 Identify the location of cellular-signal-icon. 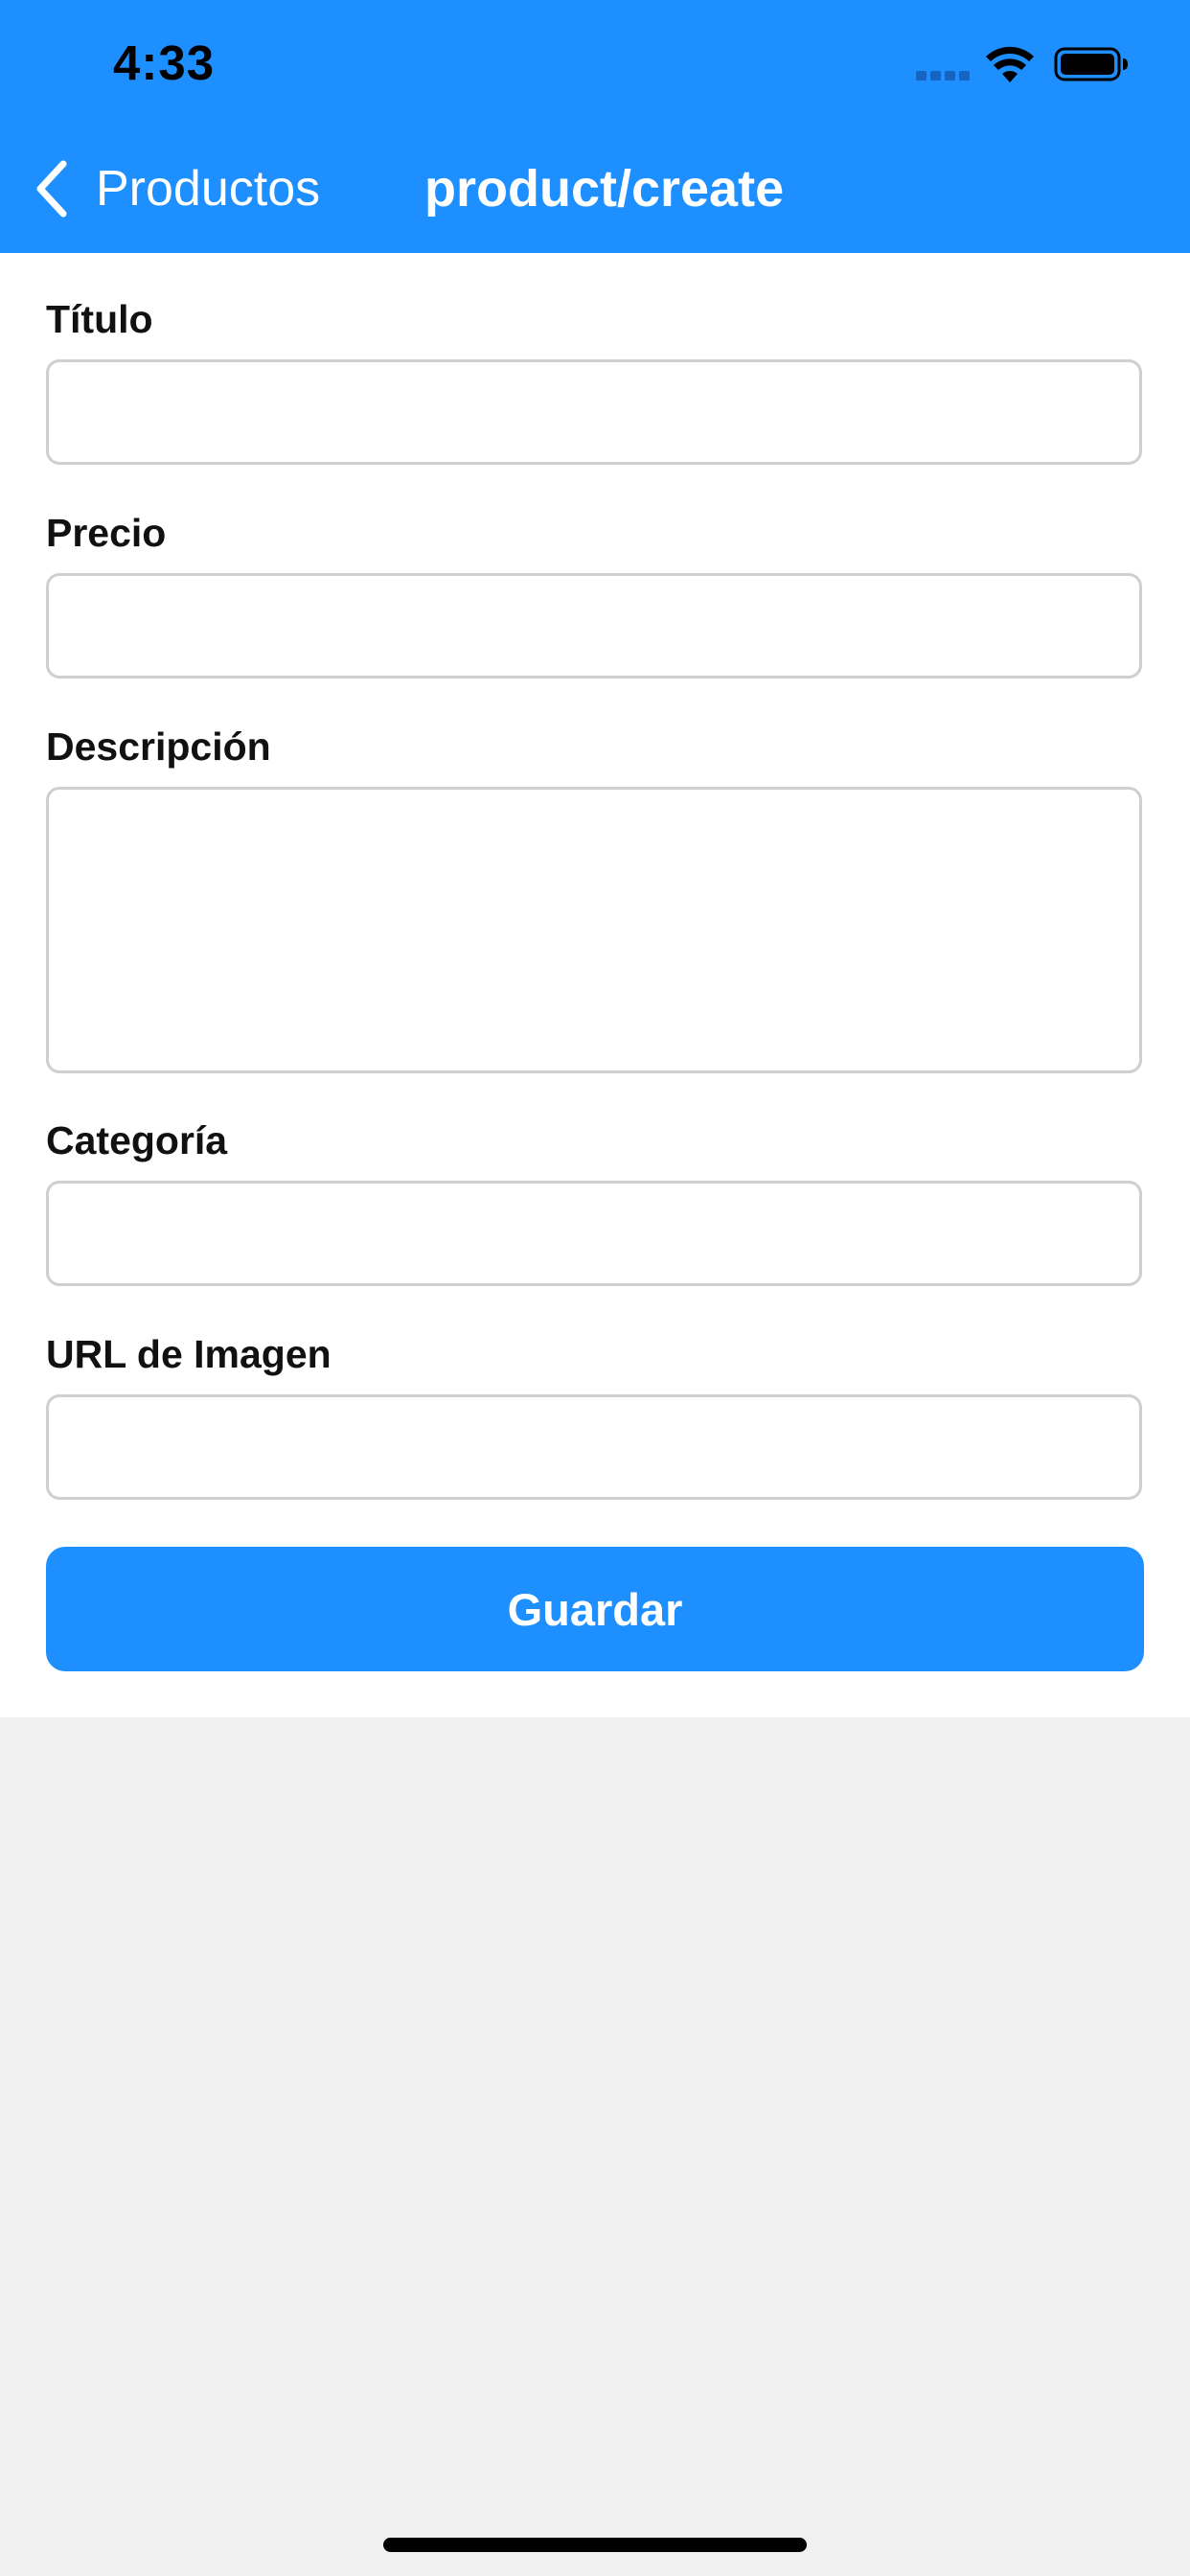
(943, 75).